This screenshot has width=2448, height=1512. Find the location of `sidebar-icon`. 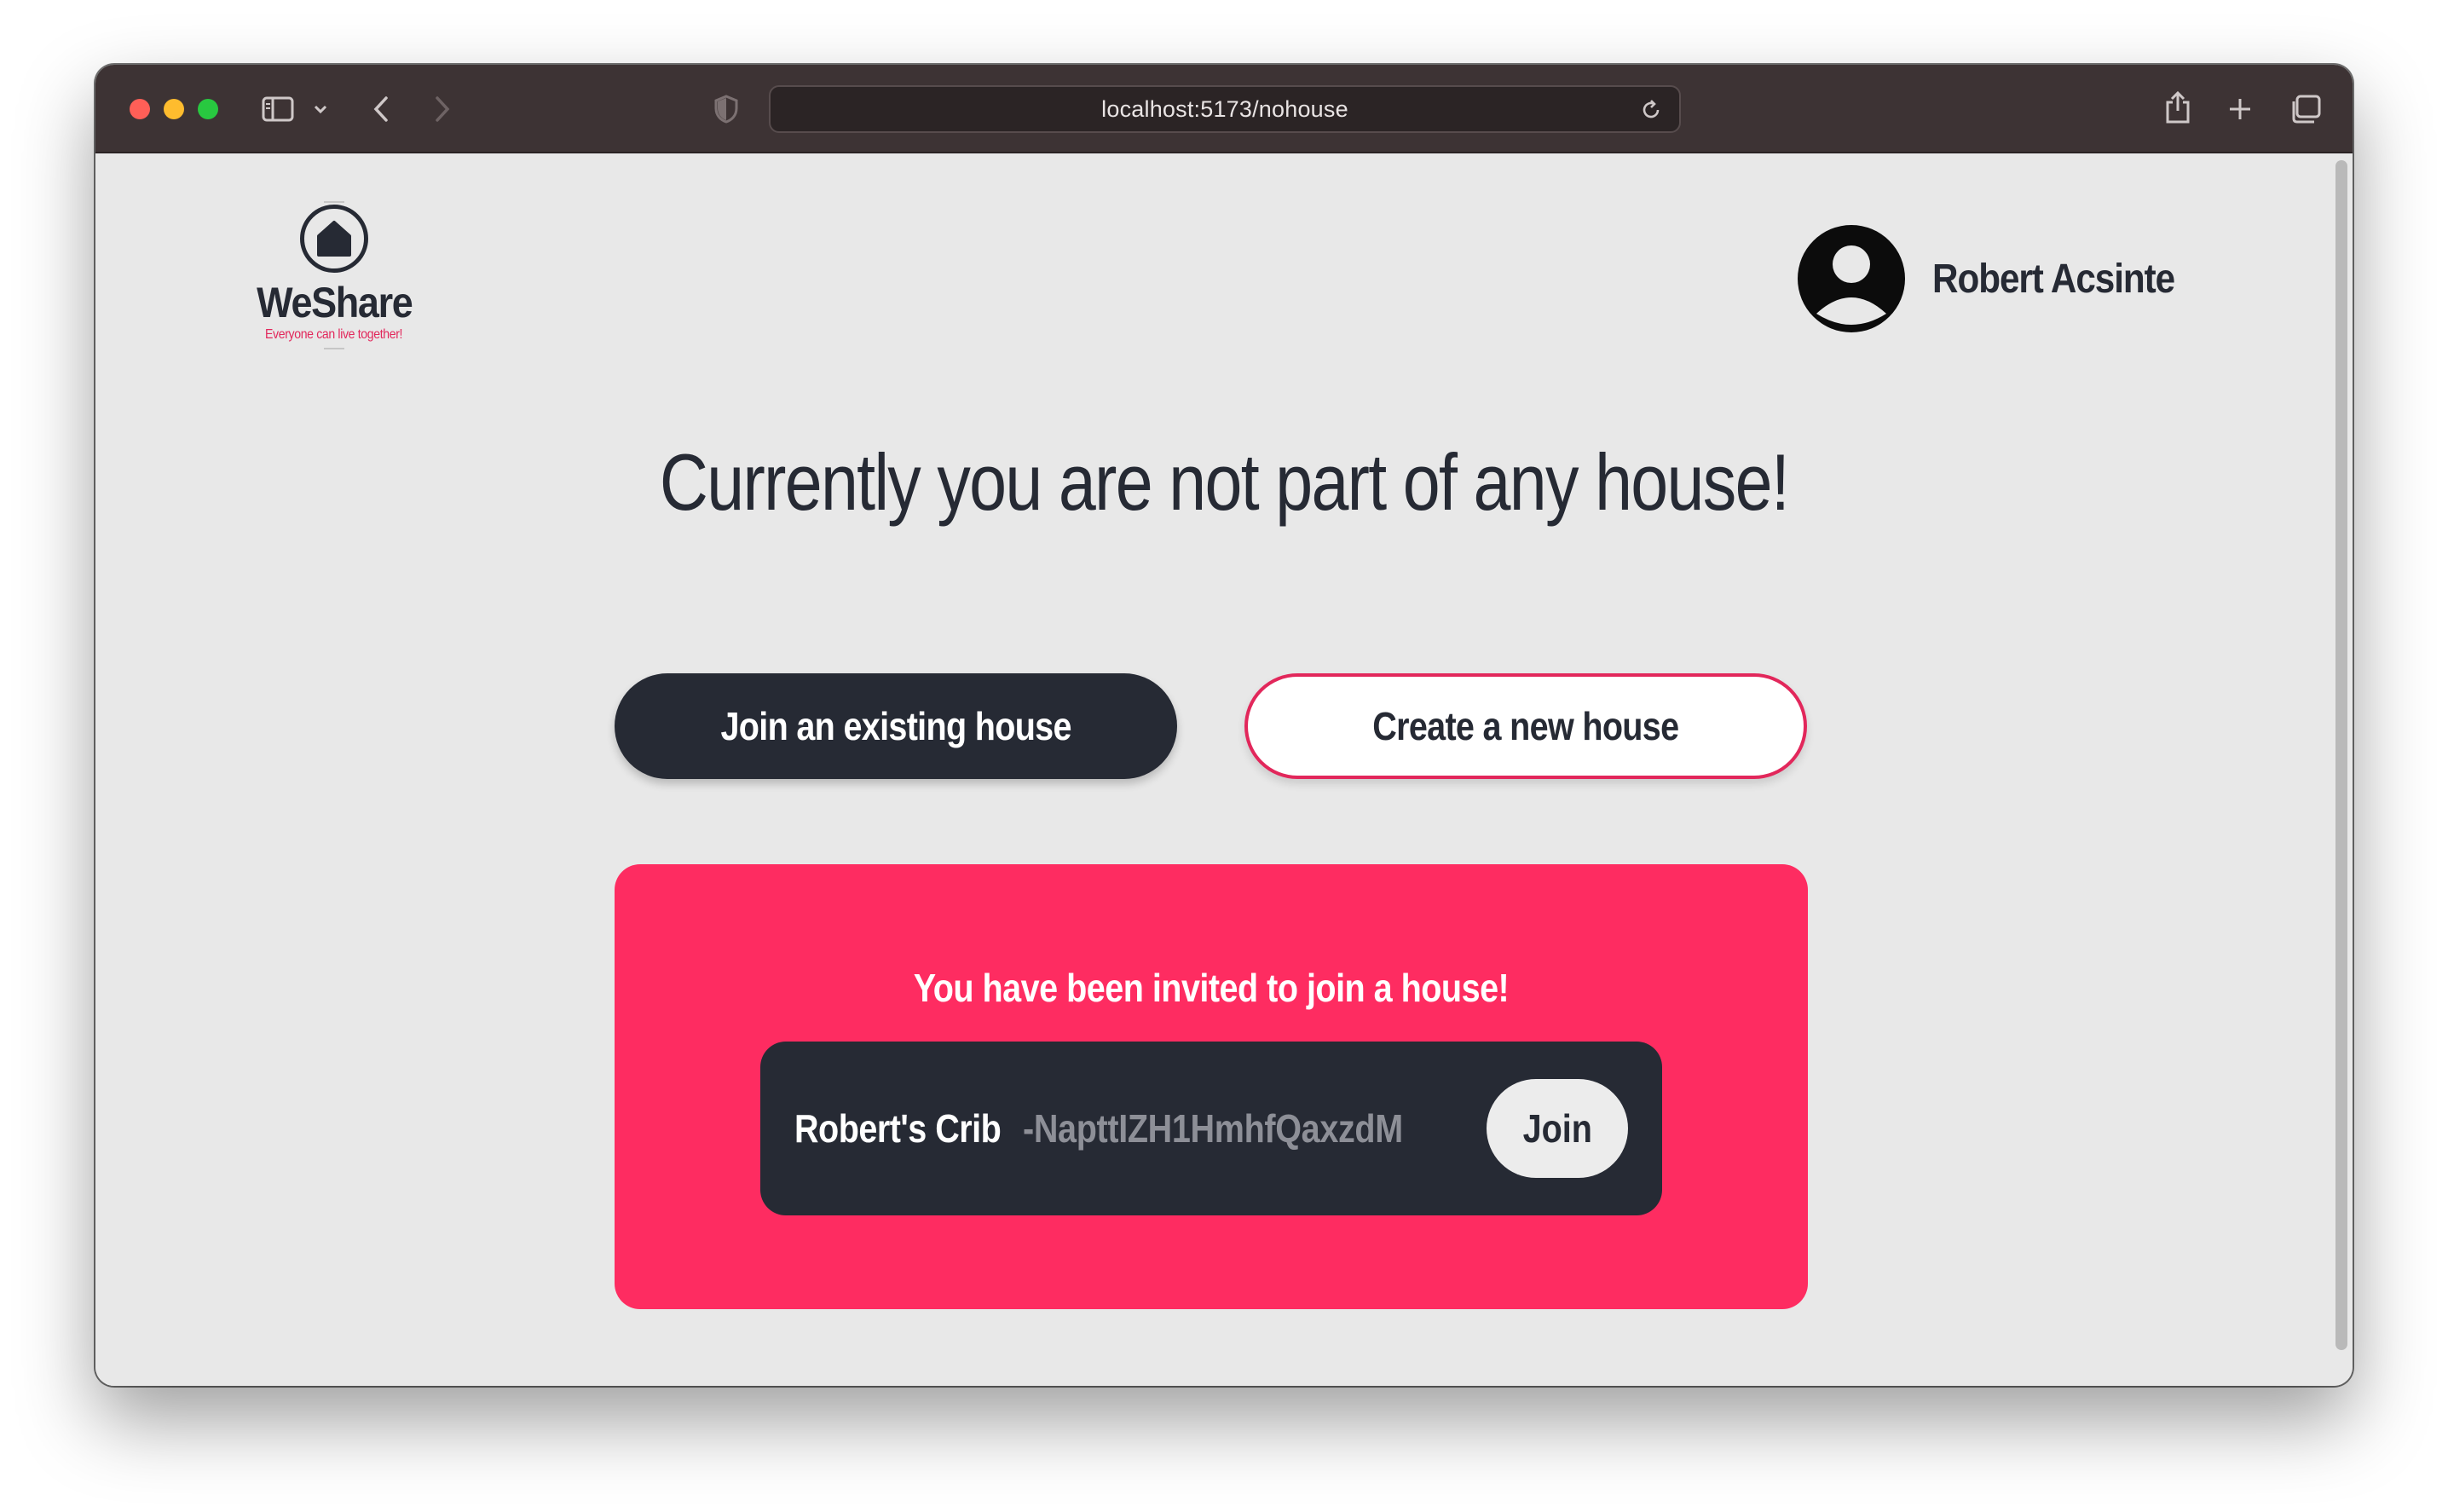

sidebar-icon is located at coordinates (278, 109).